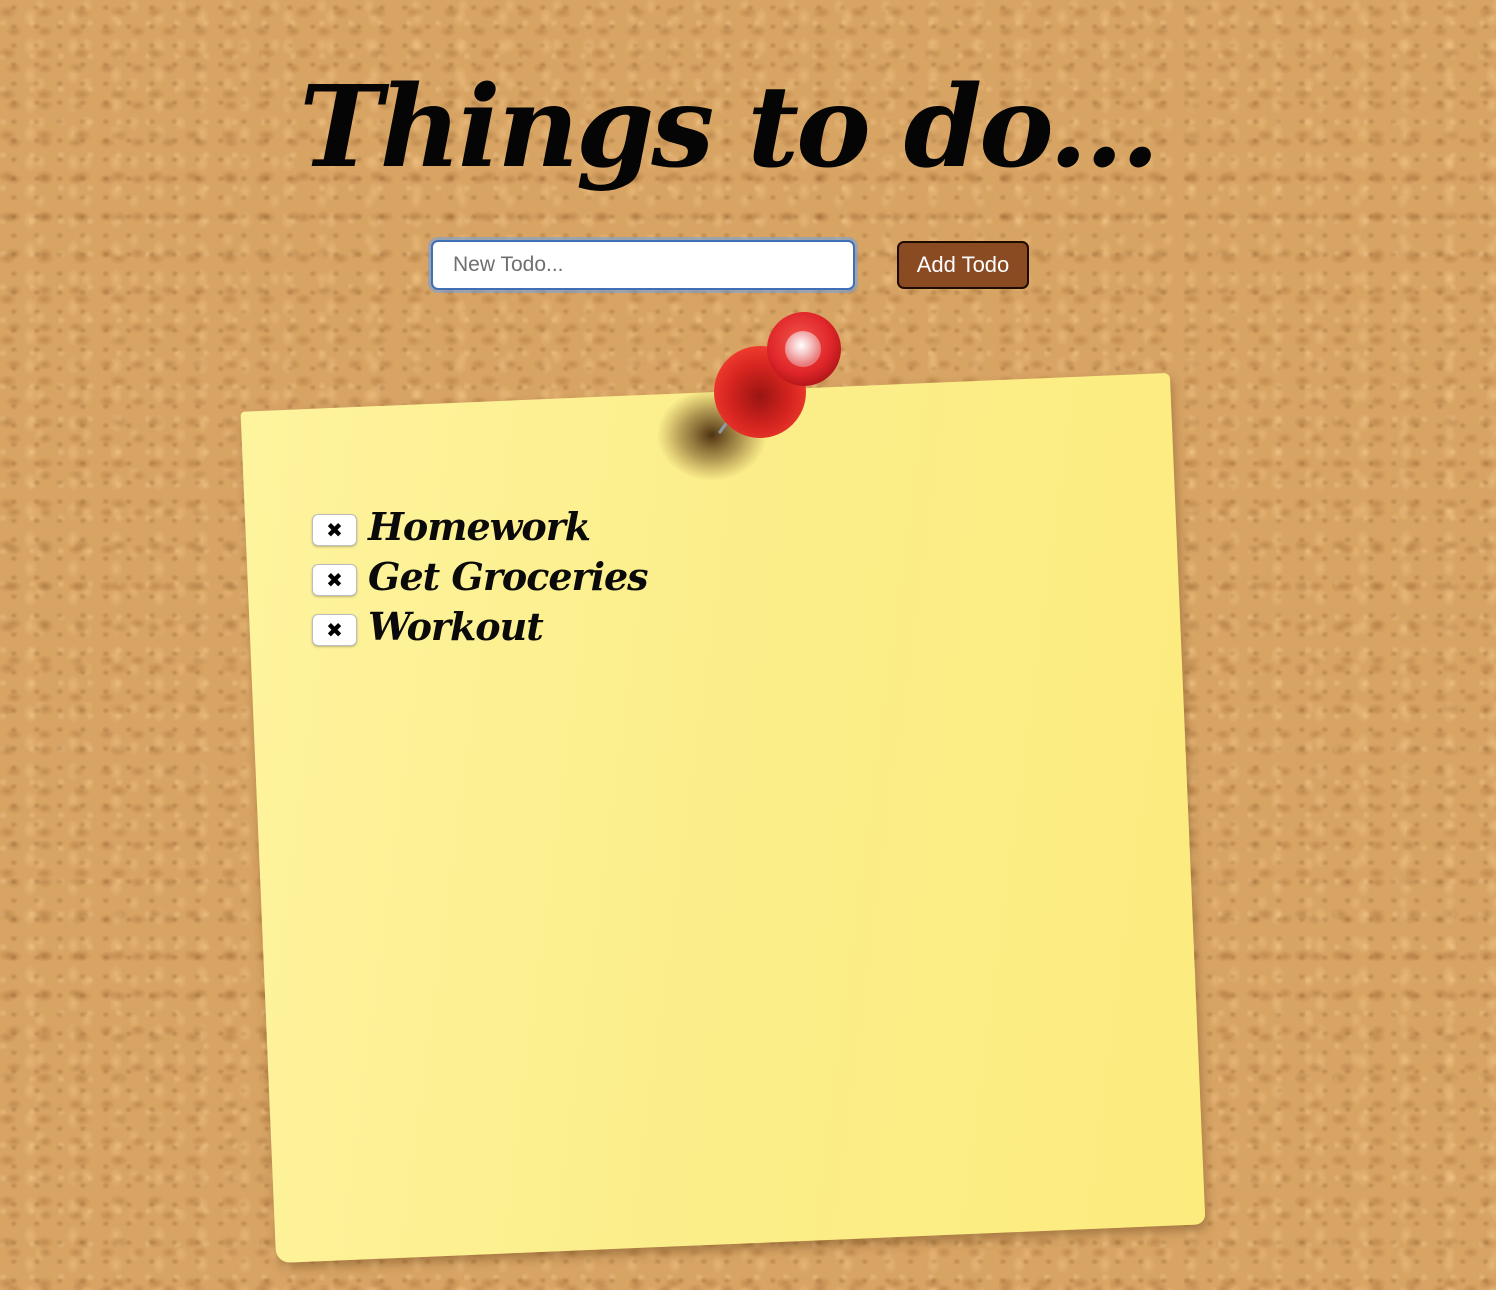 The height and width of the screenshot is (1290, 1496). I want to click on todo-label: Homework, so click(479, 526).